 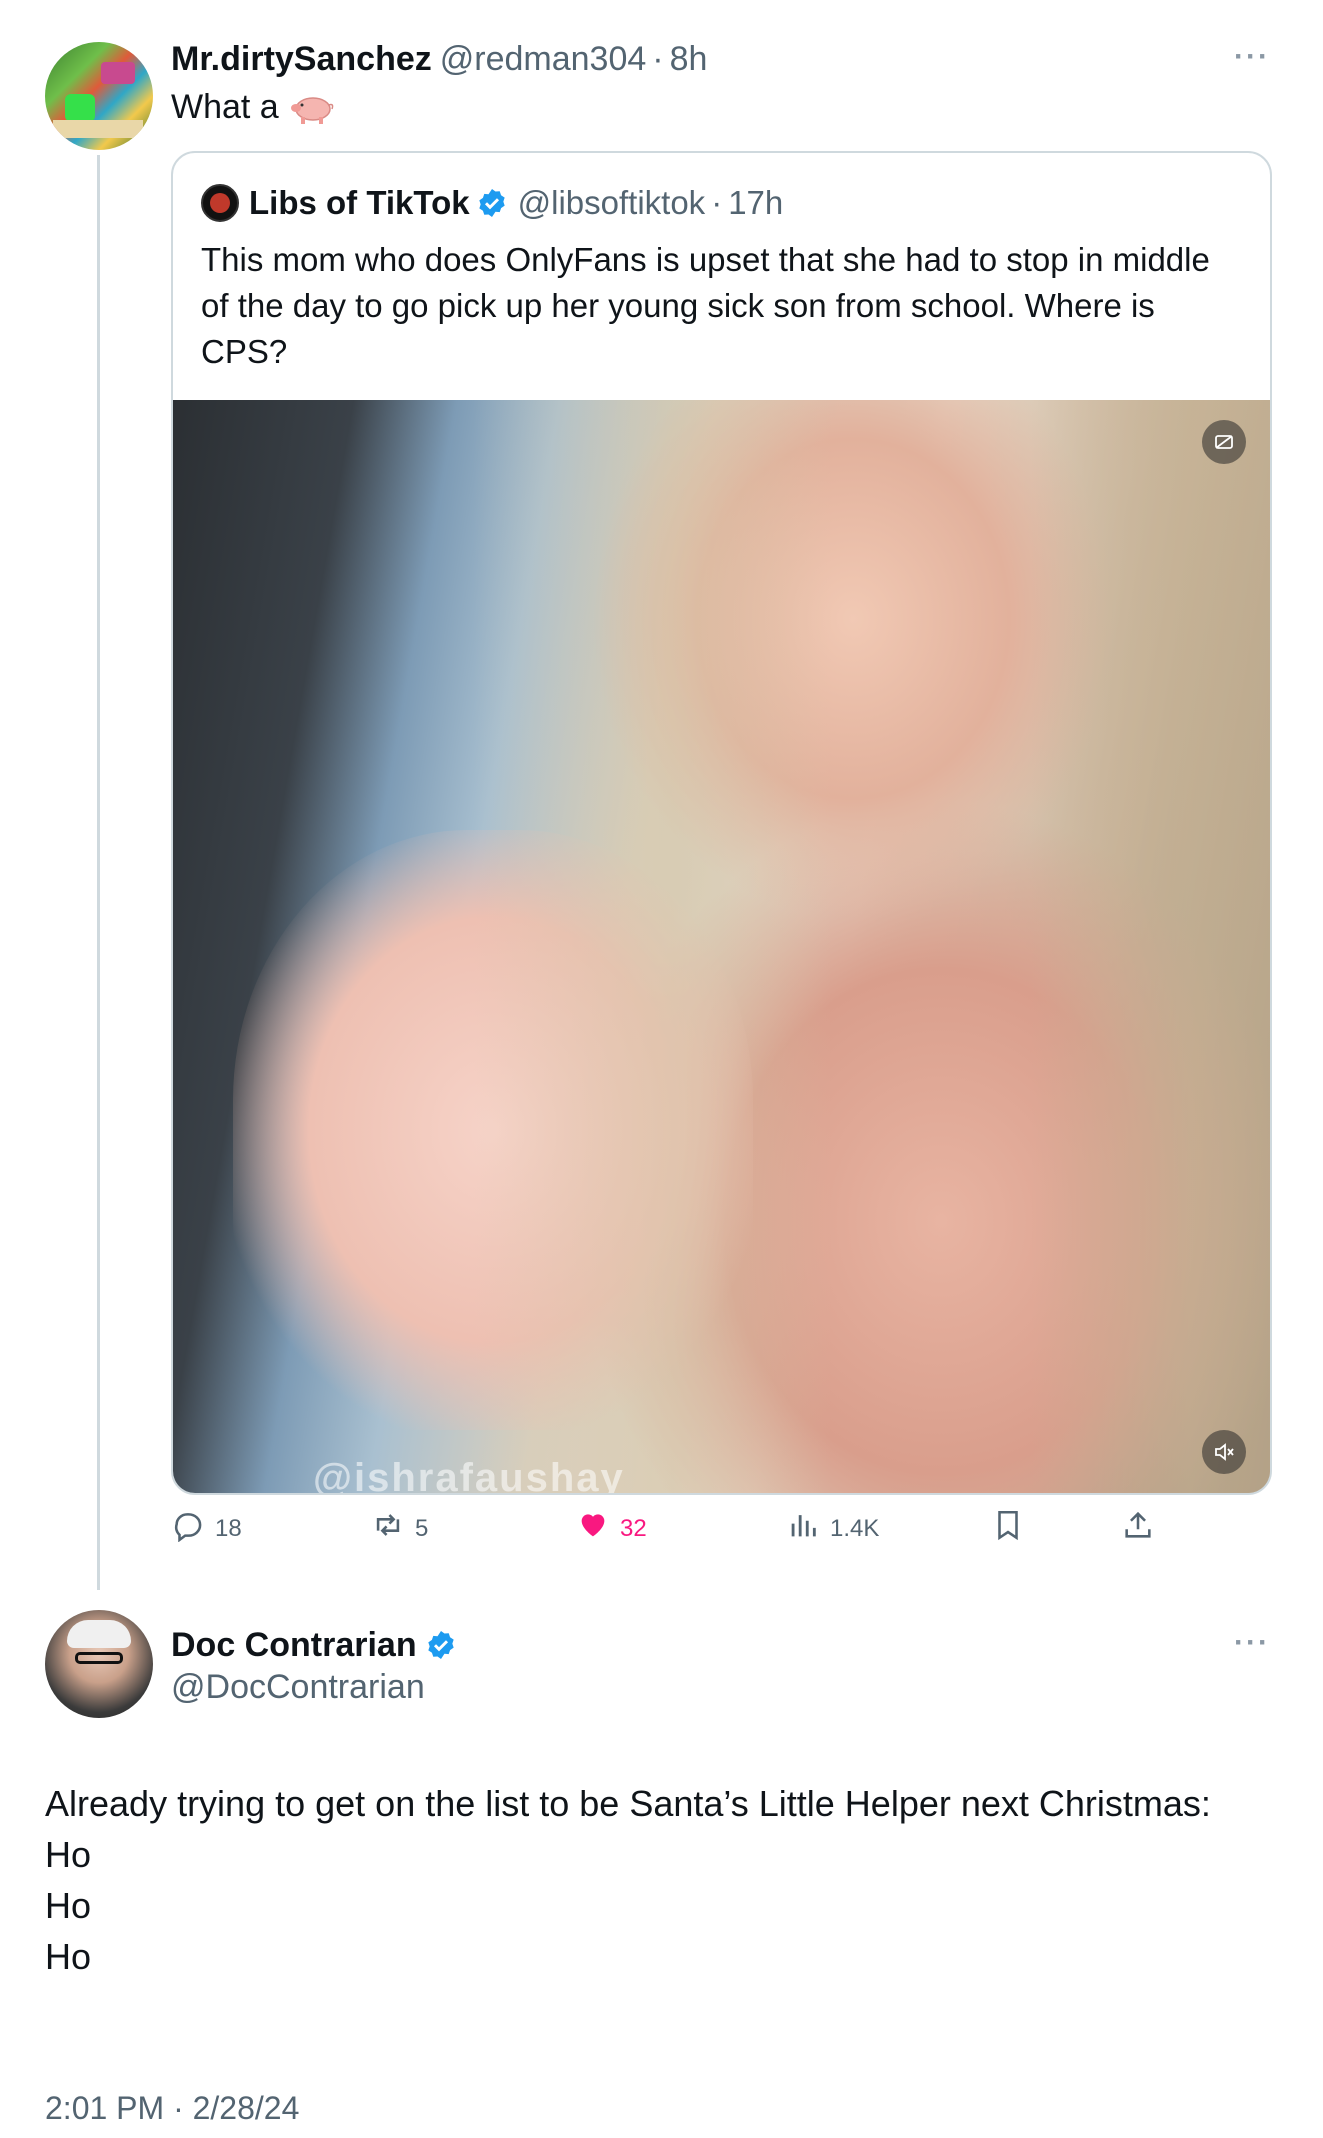 I want to click on like-button: 32, so click(x=611, y=1528).